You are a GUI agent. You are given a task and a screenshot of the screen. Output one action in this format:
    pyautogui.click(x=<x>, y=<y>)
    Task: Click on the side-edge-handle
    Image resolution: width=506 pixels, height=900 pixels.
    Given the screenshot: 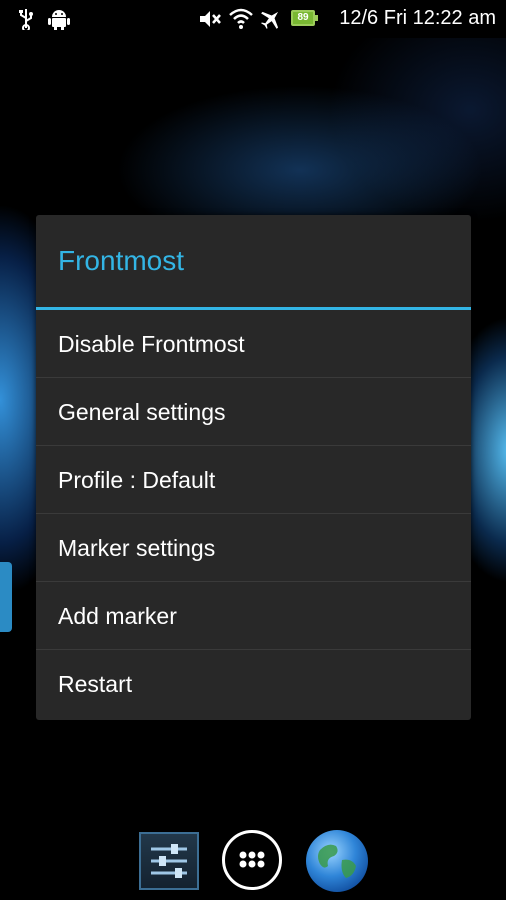 What is the action you would take?
    pyautogui.click(x=6, y=597)
    